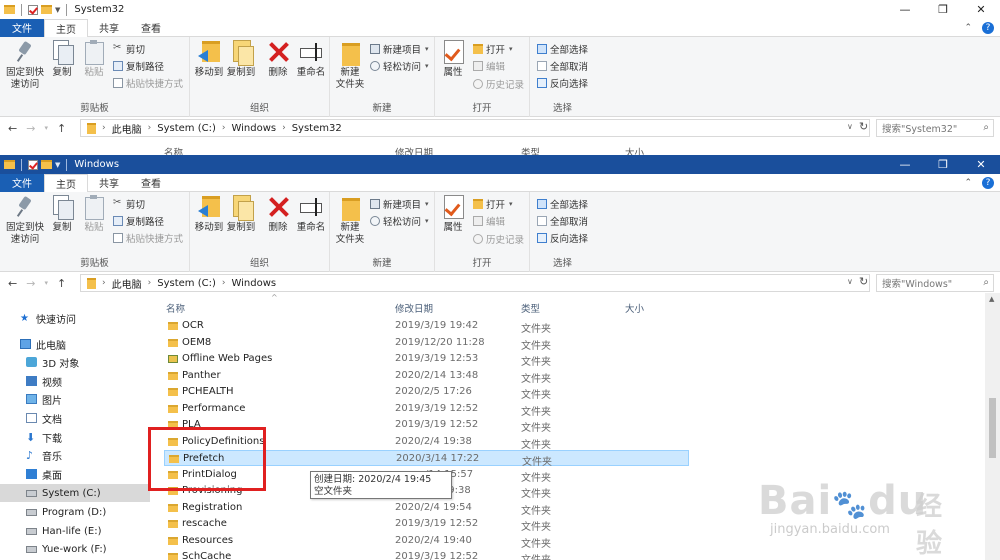  Describe the element at coordinates (75, 418) in the screenshot. I see `nav-item-documents: 文档` at that location.